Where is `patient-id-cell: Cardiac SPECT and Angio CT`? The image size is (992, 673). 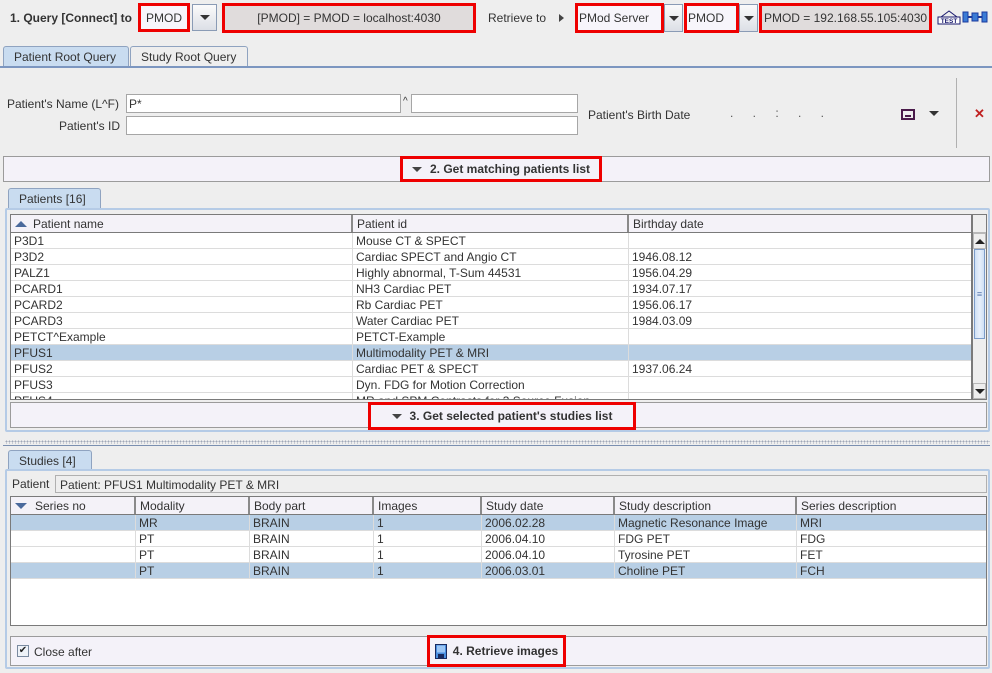
patient-id-cell: Cardiac SPECT and Angio CT is located at coordinates (491, 256).